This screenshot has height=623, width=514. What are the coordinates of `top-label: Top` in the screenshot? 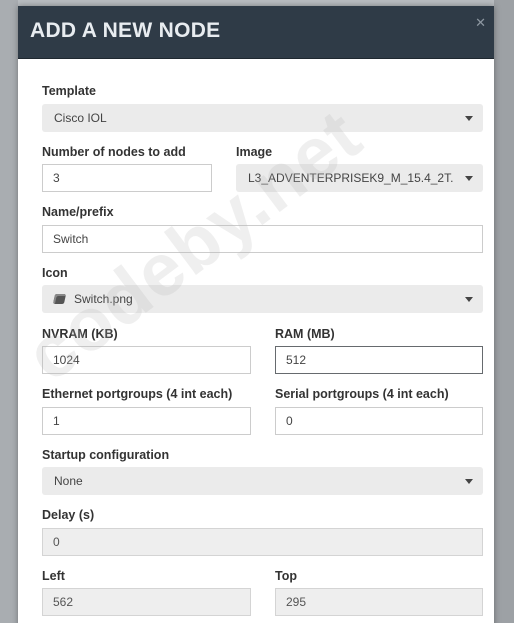 It's located at (286, 576).